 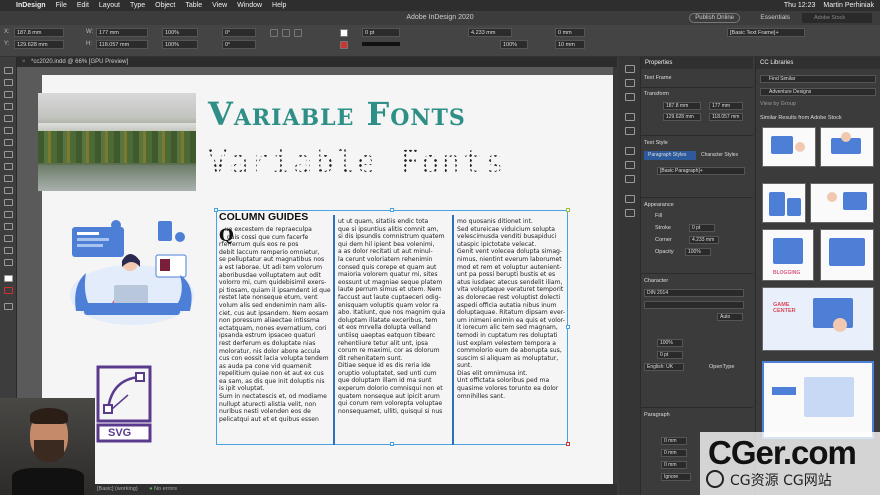 What do you see at coordinates (31, 5) in the screenshot?
I see `app-menu: InDesign` at bounding box center [31, 5].